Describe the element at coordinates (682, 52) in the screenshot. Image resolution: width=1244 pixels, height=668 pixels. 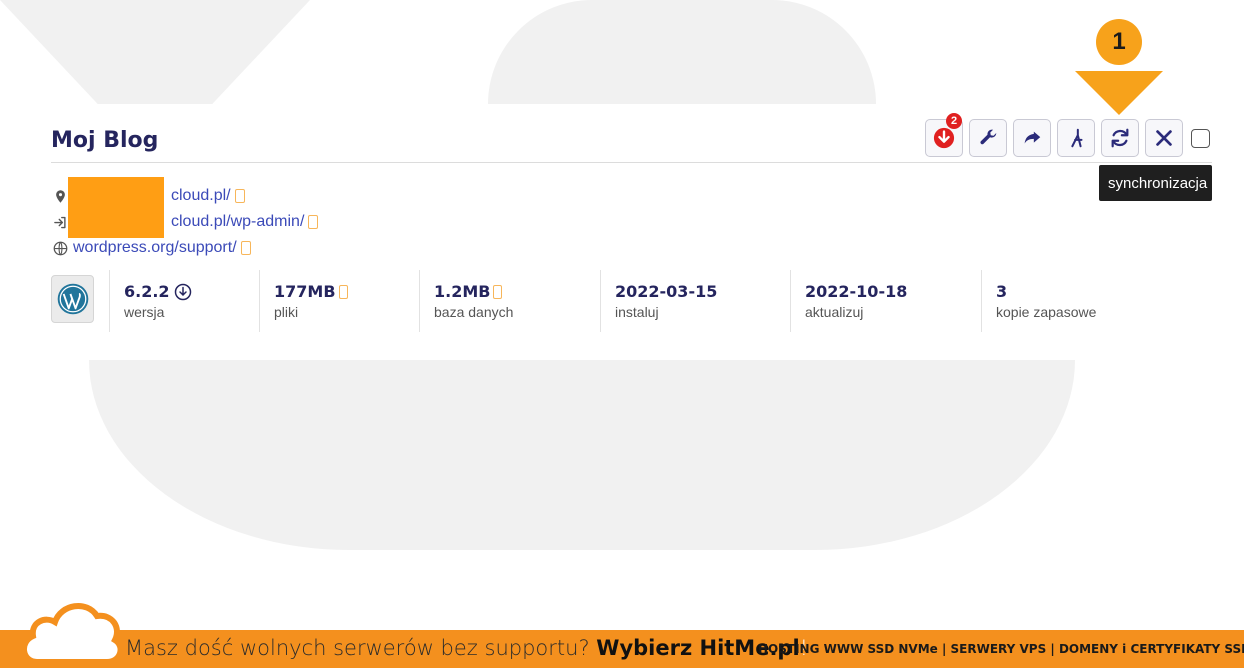
I see `background-shape-top` at that location.